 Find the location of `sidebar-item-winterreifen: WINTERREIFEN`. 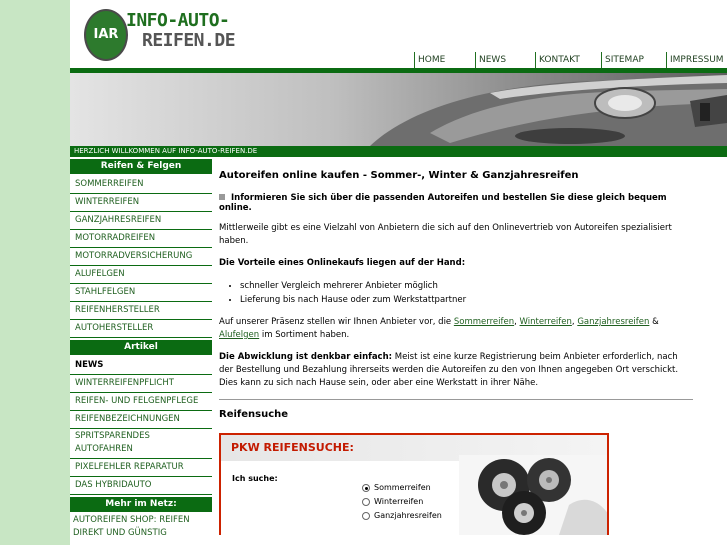

sidebar-item-winterreifen: WINTERREIFEN is located at coordinates (141, 203).